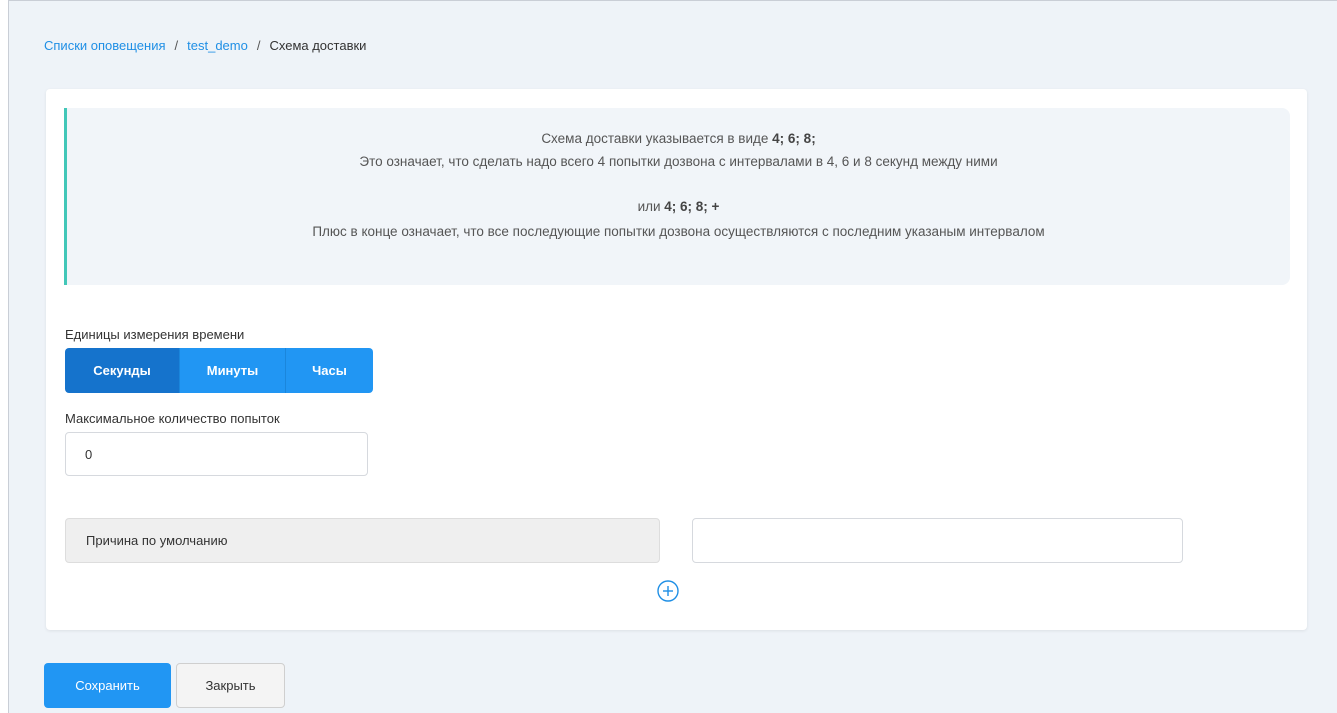  Describe the element at coordinates (217, 46) in the screenshot. I see `breadcrumb-item-list: test_demo` at that location.